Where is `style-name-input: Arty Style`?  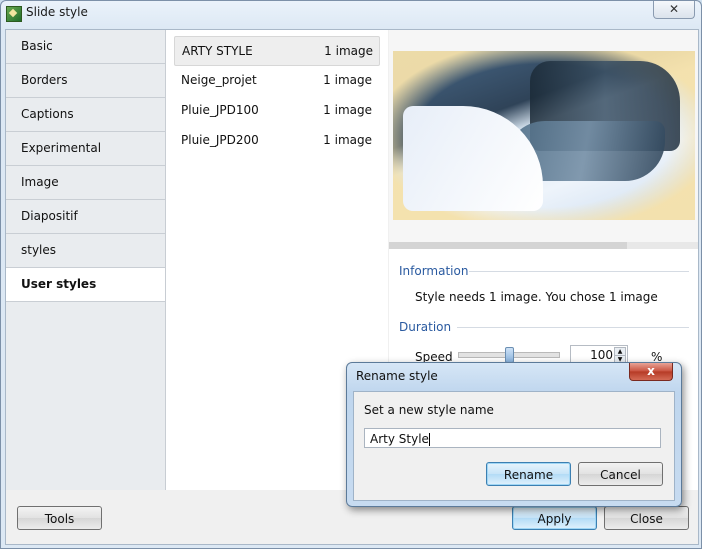 style-name-input: Arty Style is located at coordinates (512, 438).